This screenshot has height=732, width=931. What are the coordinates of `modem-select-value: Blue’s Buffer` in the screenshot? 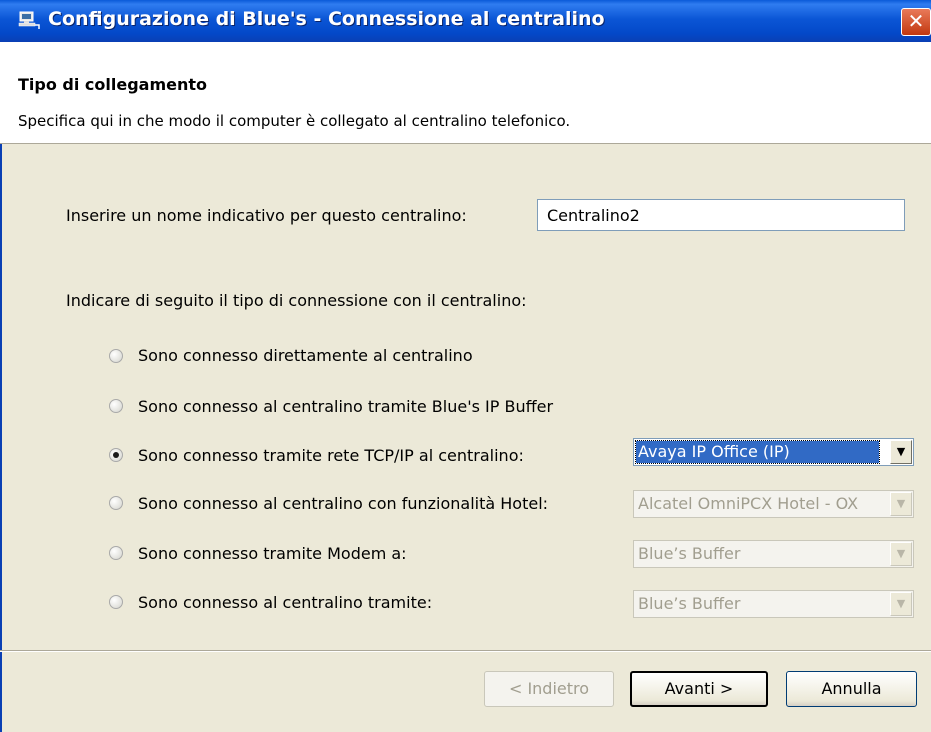 It's located at (689, 553).